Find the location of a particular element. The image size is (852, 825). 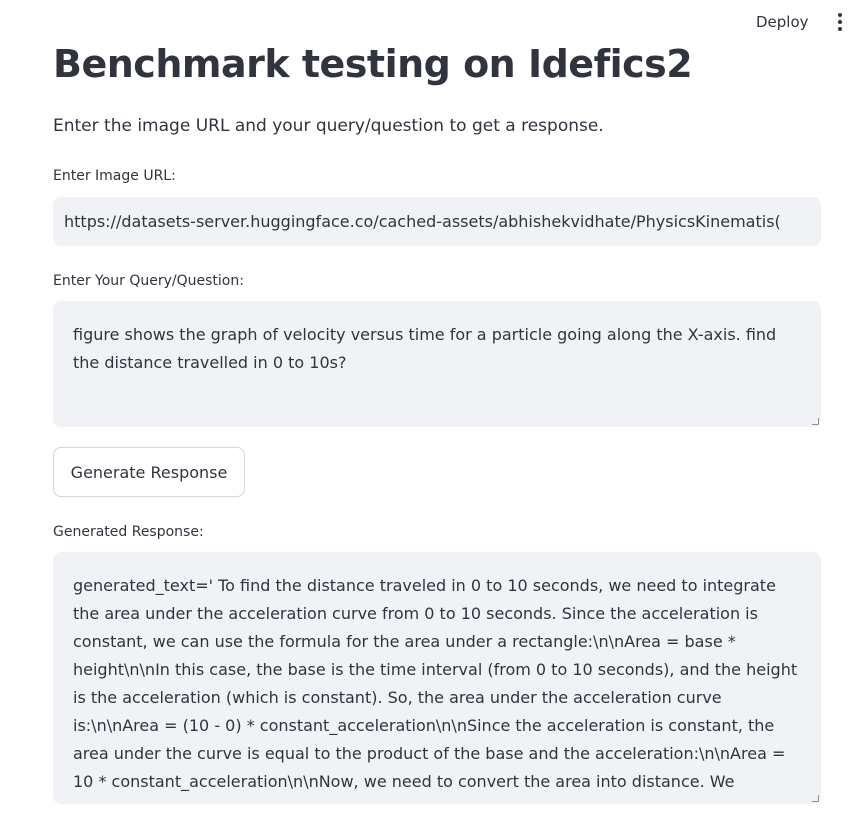

response-label: Generated Response: is located at coordinates (128, 532).